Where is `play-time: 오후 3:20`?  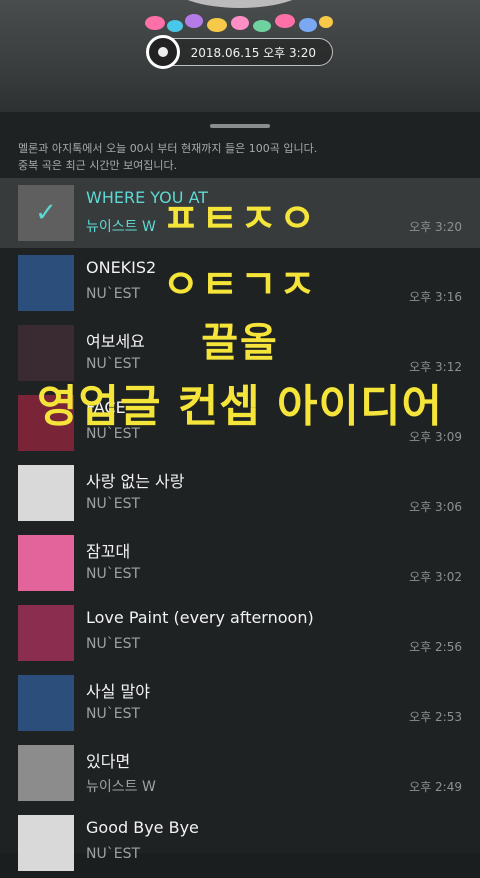
play-time: 오후 3:20 is located at coordinates (435, 227).